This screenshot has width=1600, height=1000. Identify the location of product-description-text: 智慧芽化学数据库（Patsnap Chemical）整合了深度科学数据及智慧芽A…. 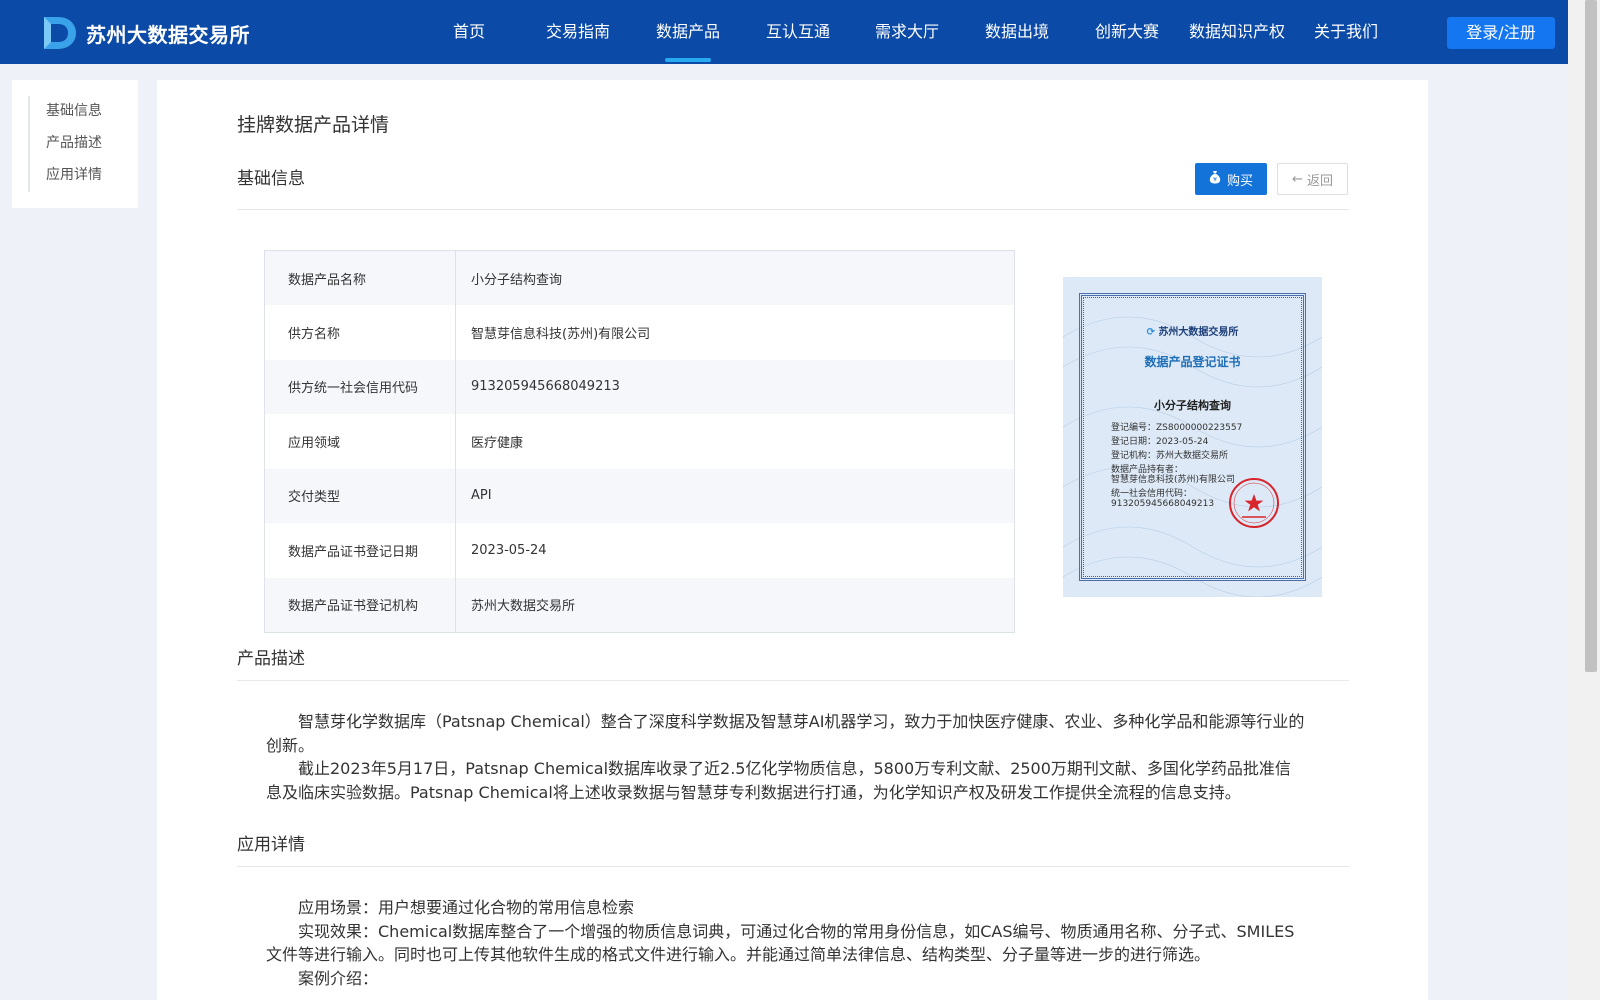
(786, 757).